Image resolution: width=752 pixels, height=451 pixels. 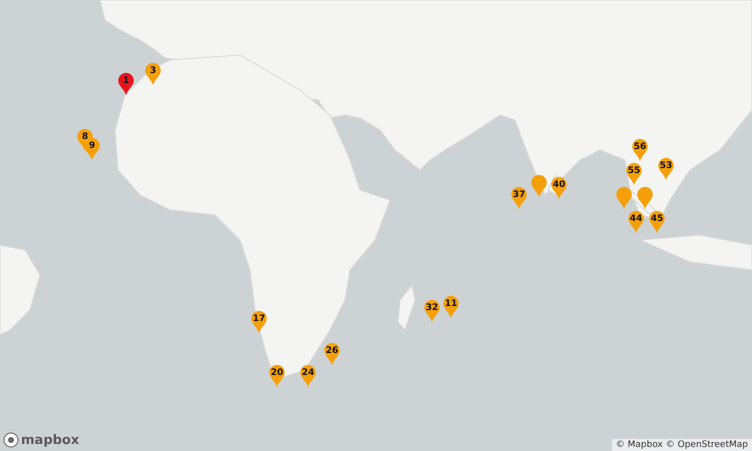 I want to click on attribution-text: © Mapbox © OpenStreetMap, so click(x=682, y=445).